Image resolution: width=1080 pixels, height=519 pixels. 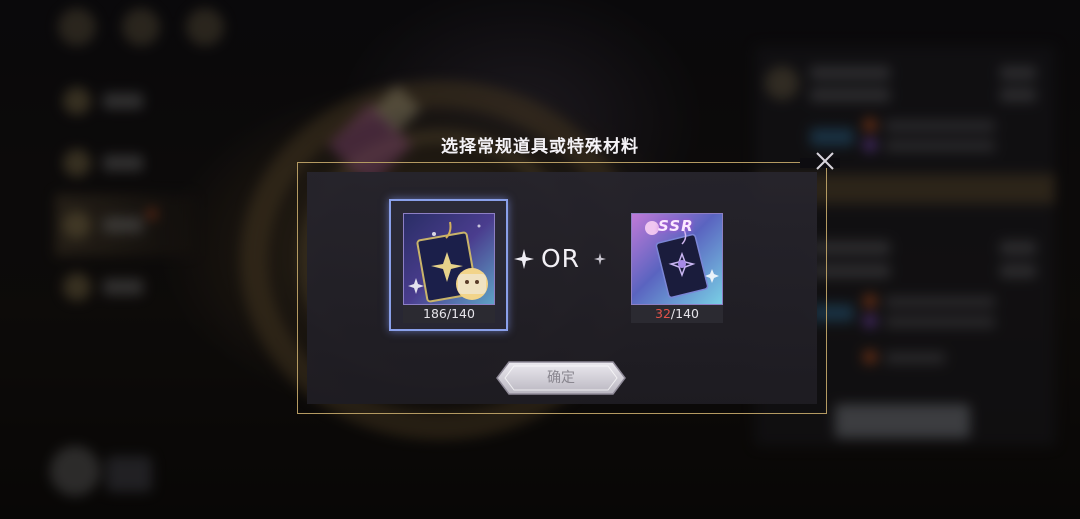 I want to click on item-owned-count: 32, so click(x=663, y=313).